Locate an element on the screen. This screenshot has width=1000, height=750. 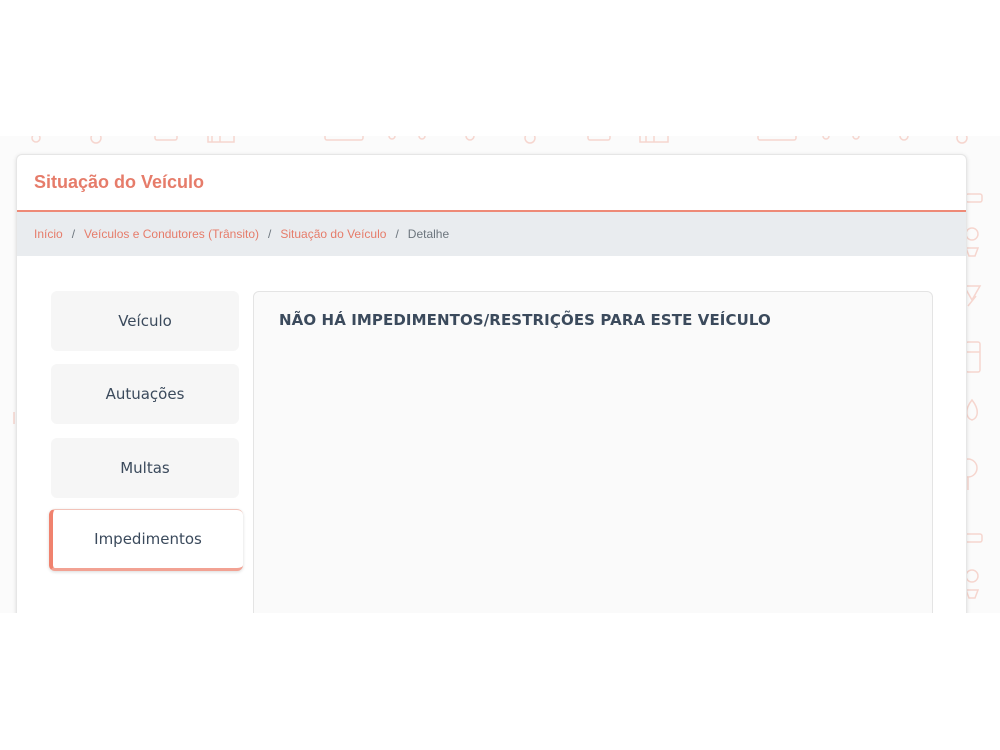
breadcrumb-link-inicio: Início is located at coordinates (48, 234).